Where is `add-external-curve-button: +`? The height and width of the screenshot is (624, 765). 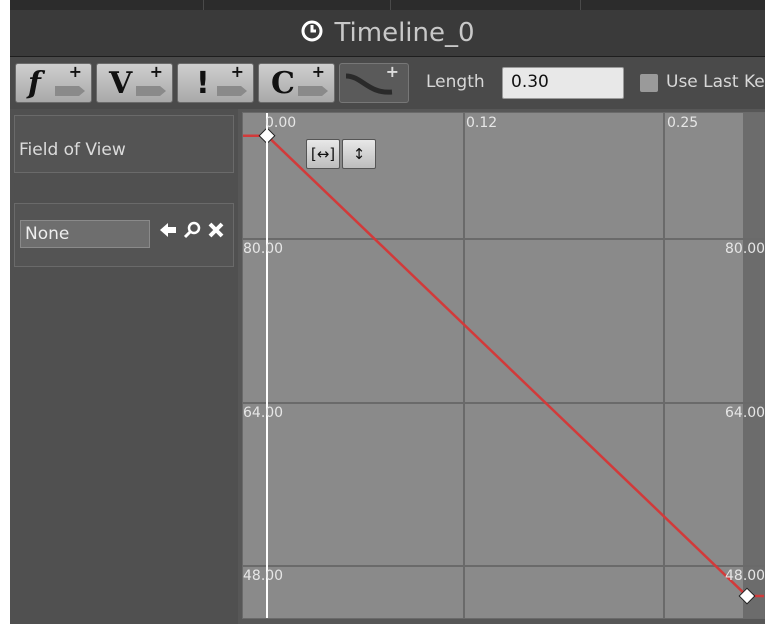
add-external-curve-button: + is located at coordinates (374, 83).